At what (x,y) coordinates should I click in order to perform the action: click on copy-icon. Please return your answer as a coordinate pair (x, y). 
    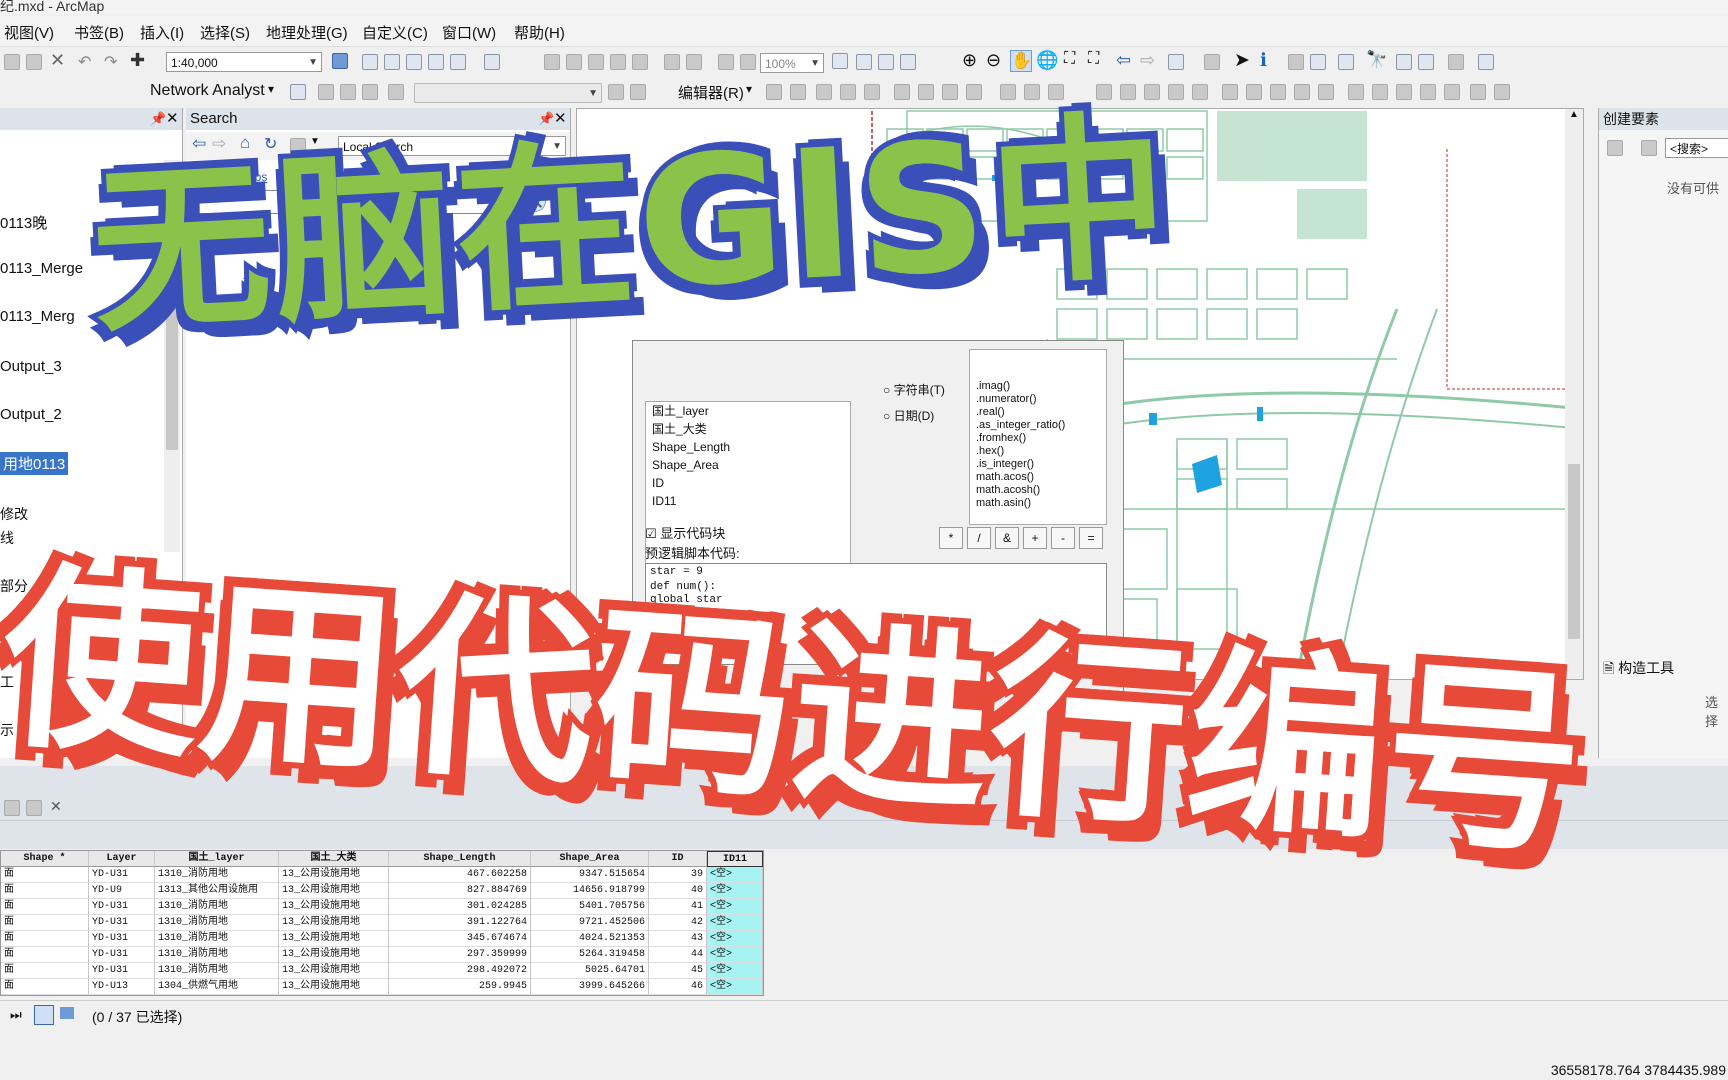
    Looking at the image, I should click on (12, 62).